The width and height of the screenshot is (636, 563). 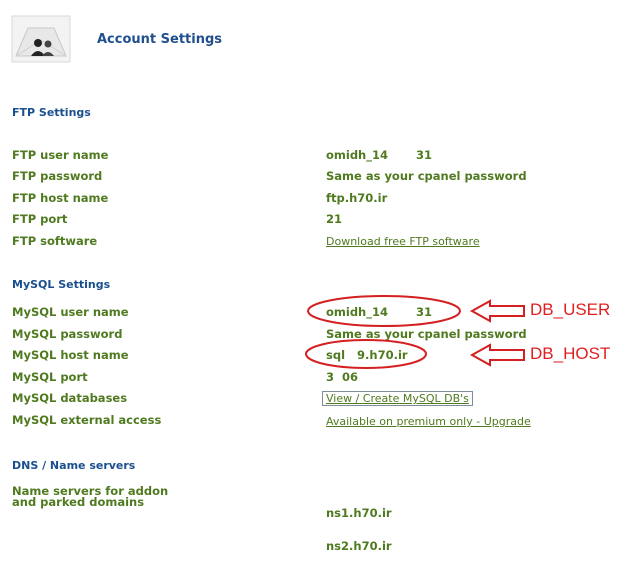 I want to click on db-user-arrow-icon, so click(x=497, y=311).